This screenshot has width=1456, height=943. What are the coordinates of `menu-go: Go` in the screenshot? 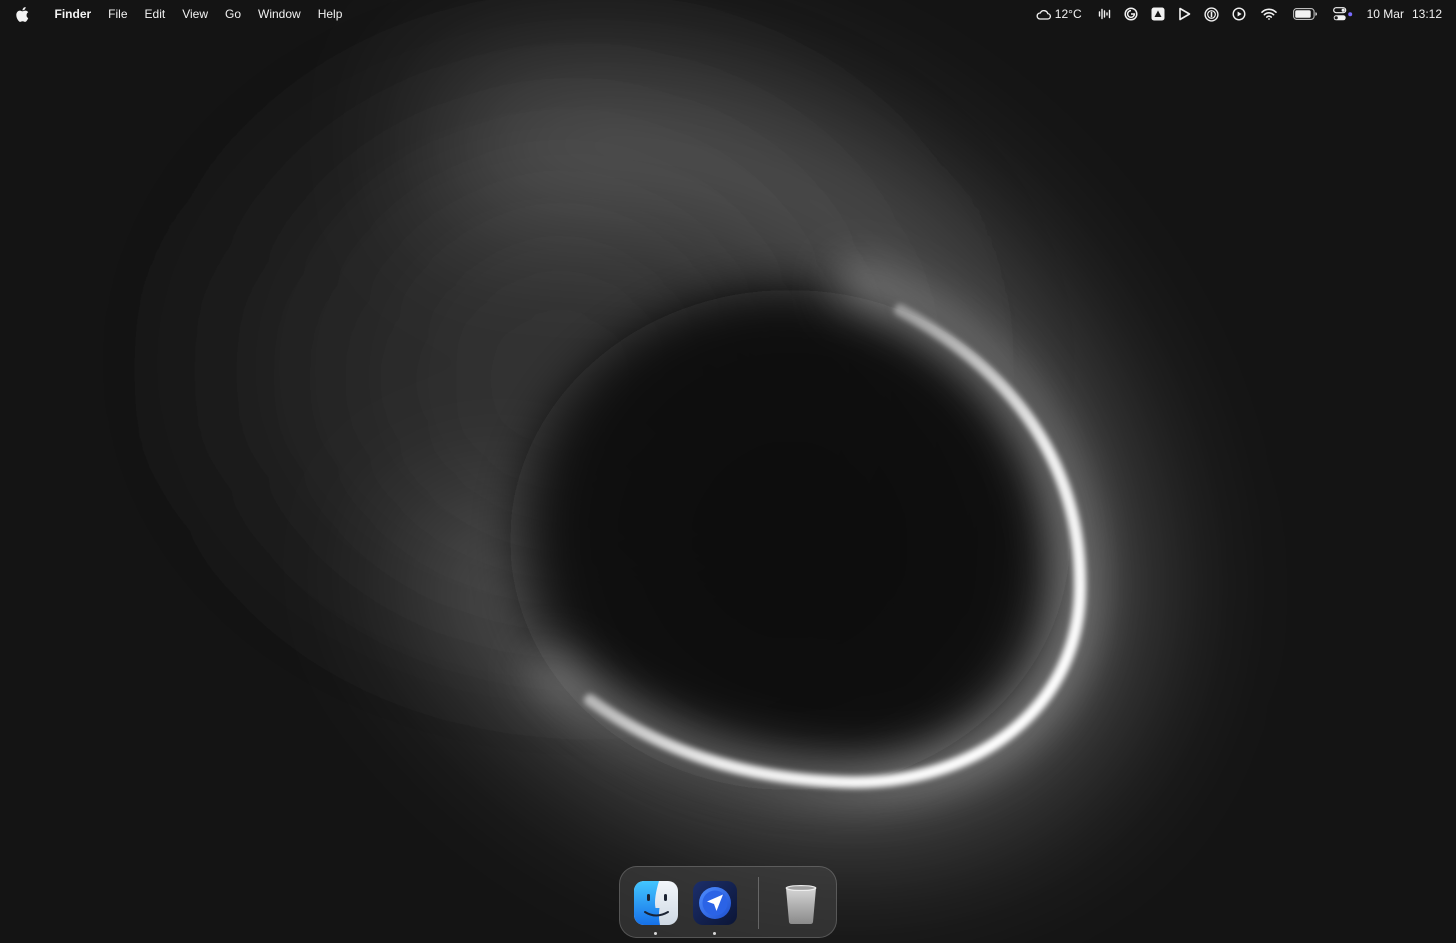 It's located at (233, 14).